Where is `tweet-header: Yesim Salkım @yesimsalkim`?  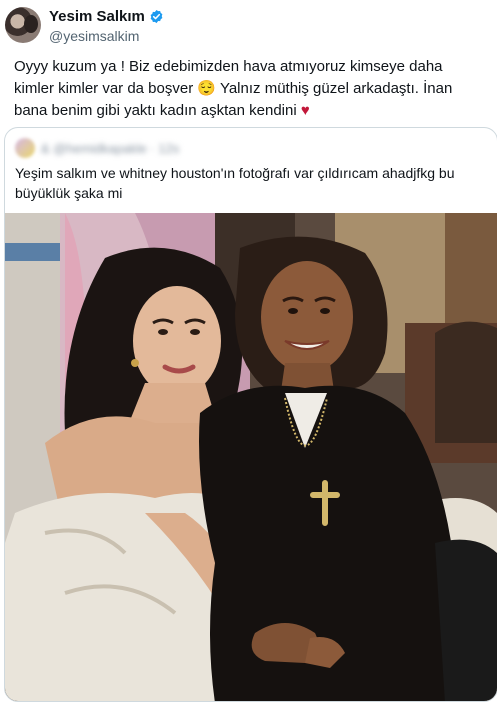 tweet-header: Yesim Salkım @yesimsalkim is located at coordinates (245, 25).